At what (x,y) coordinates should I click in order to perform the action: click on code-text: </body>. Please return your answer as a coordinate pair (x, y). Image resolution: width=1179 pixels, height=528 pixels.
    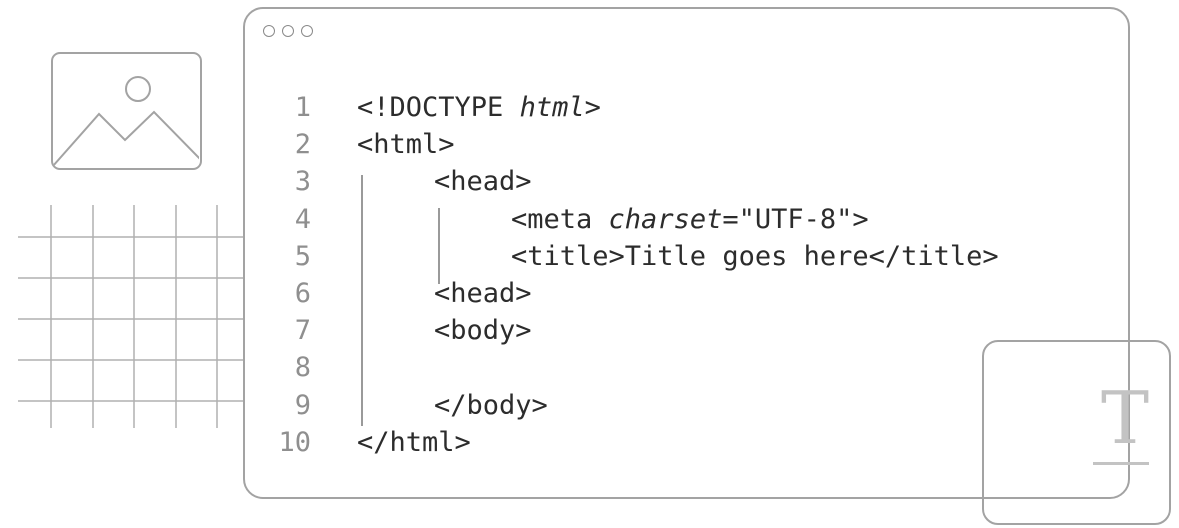
    Looking at the image, I should click on (491, 405).